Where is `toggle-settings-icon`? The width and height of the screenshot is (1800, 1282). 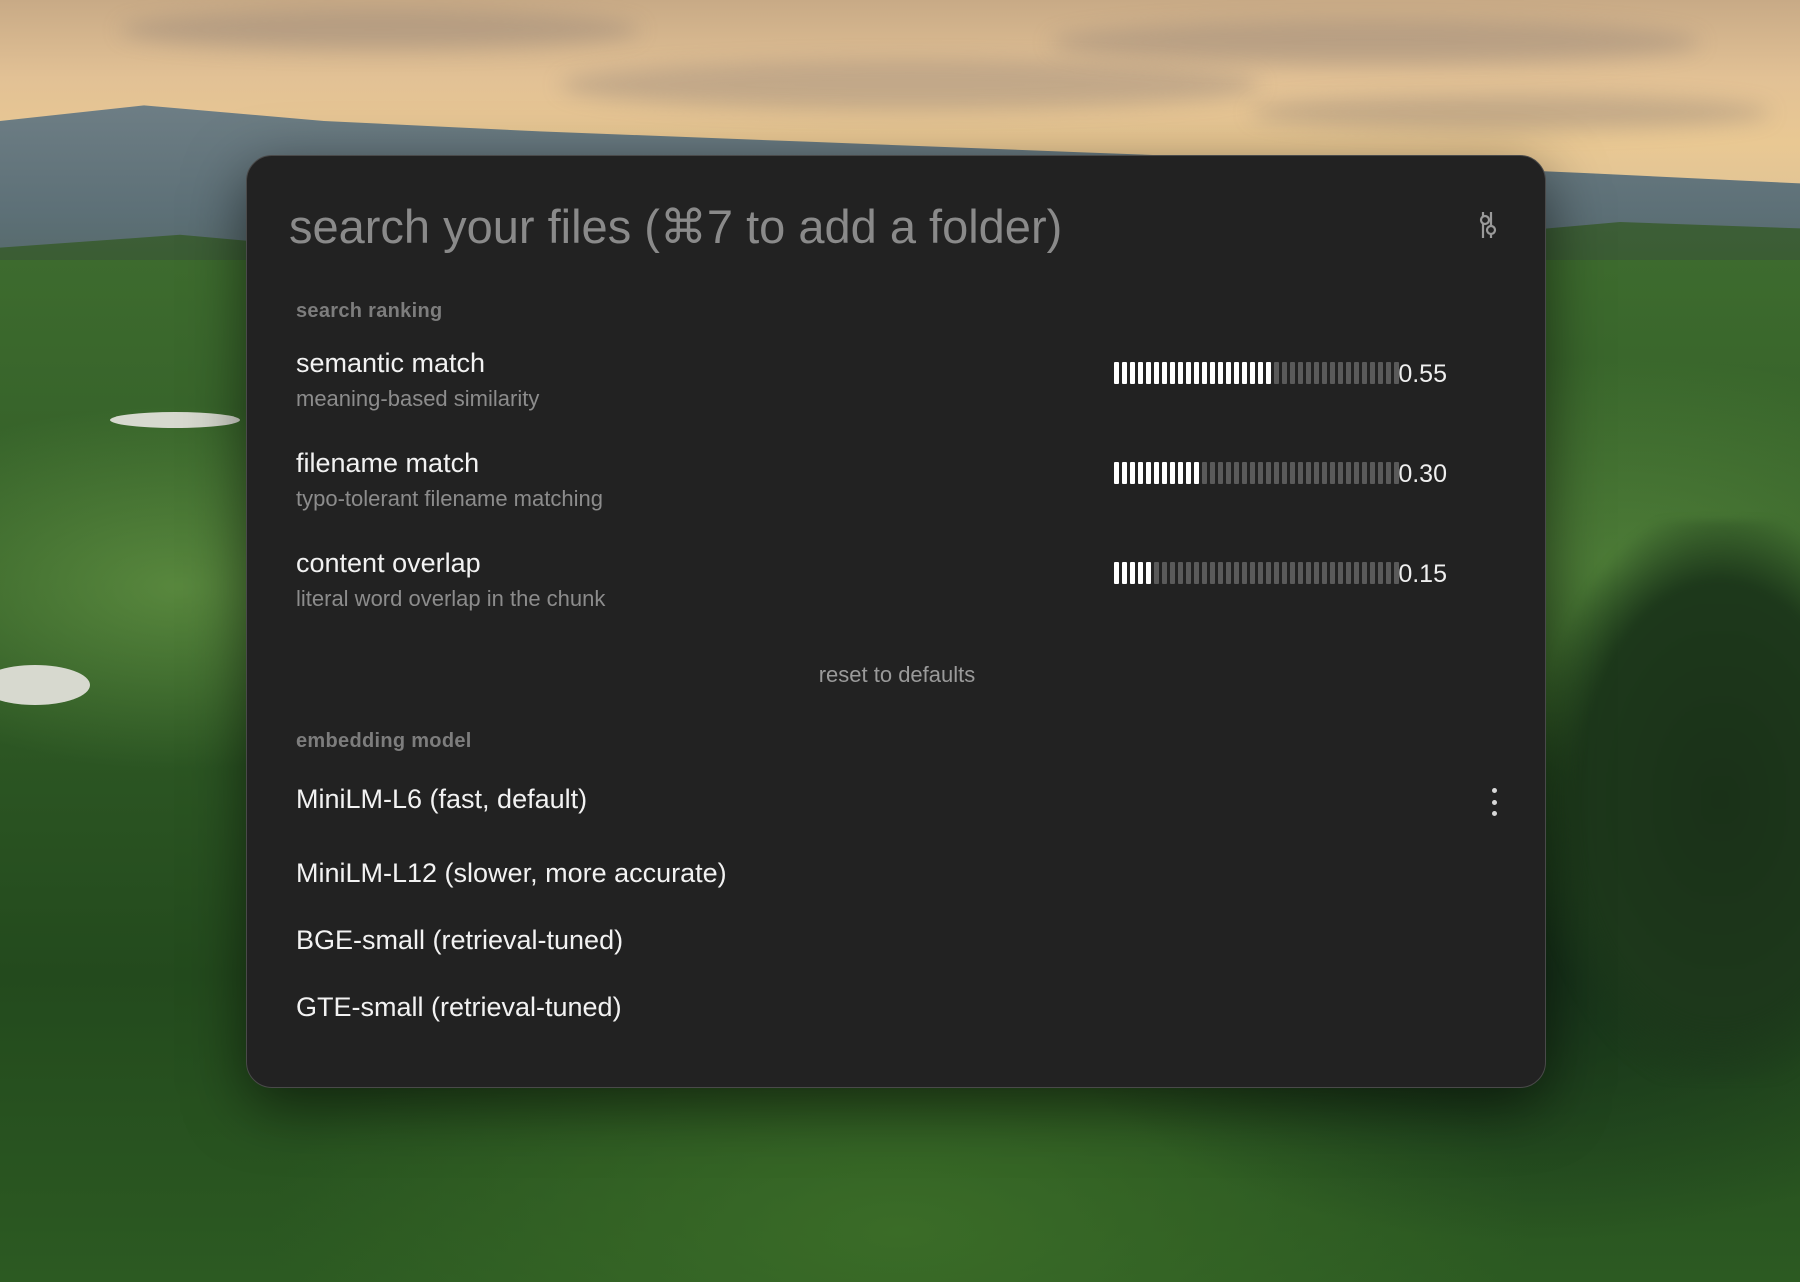 toggle-settings-icon is located at coordinates (1488, 225).